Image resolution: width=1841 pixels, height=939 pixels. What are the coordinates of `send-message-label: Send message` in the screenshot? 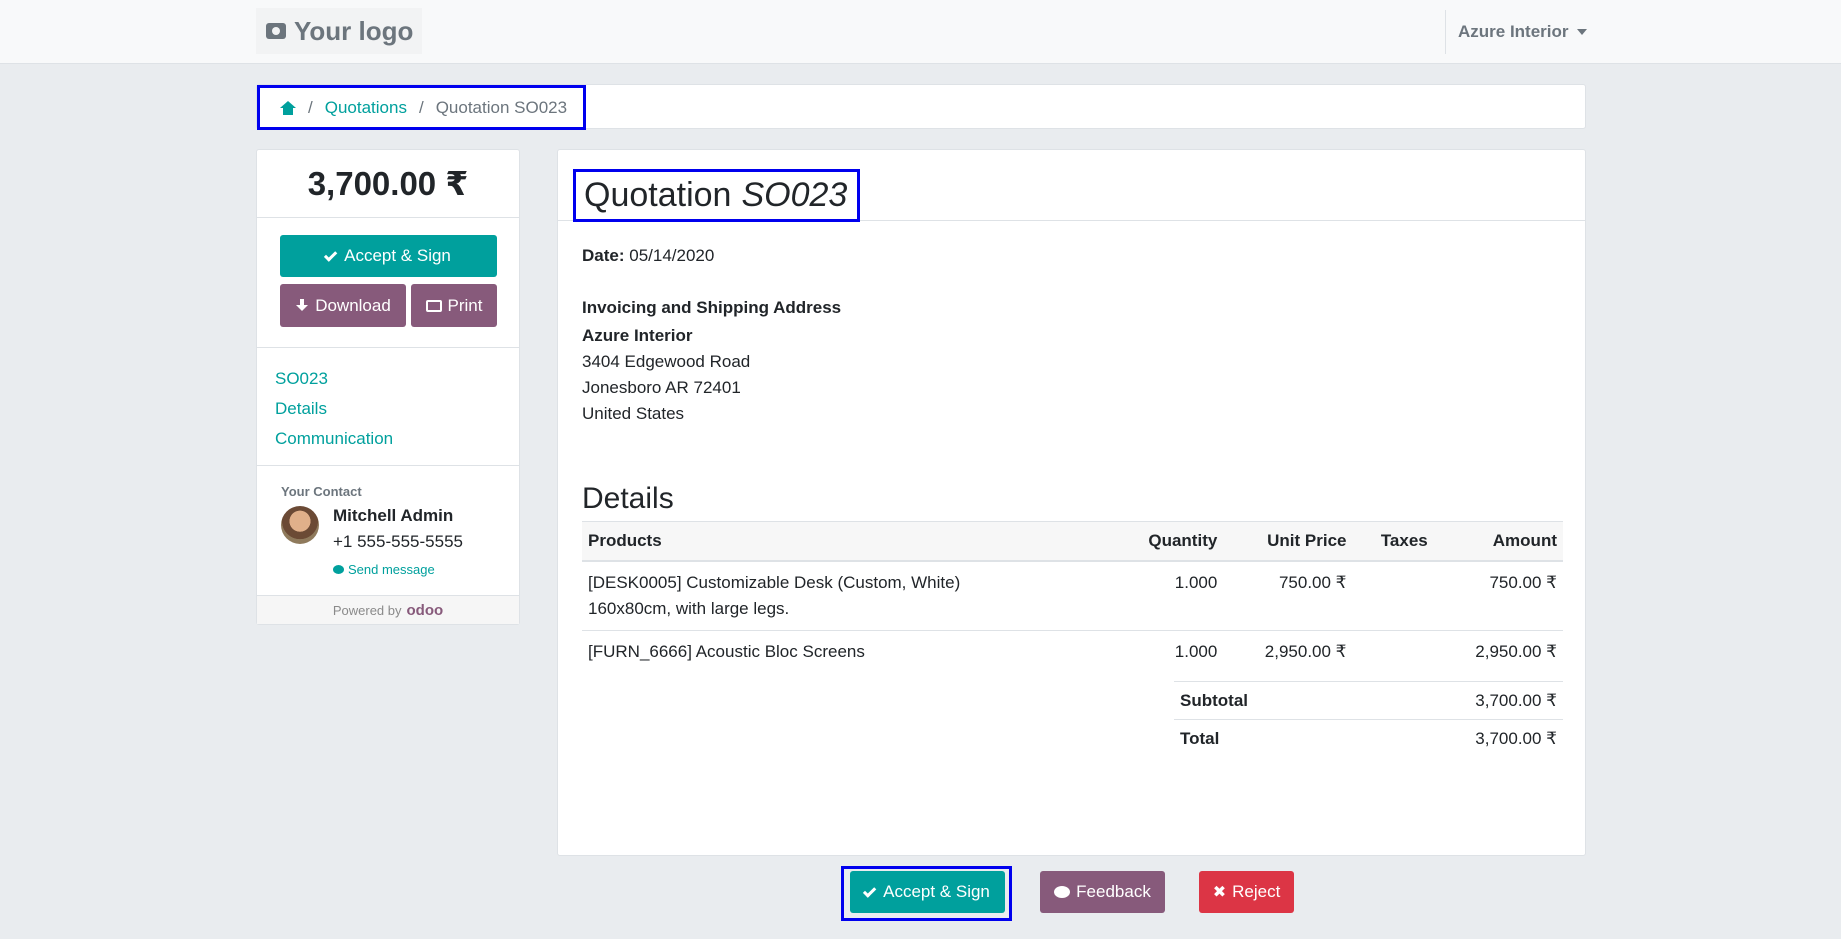 It's located at (391, 569).